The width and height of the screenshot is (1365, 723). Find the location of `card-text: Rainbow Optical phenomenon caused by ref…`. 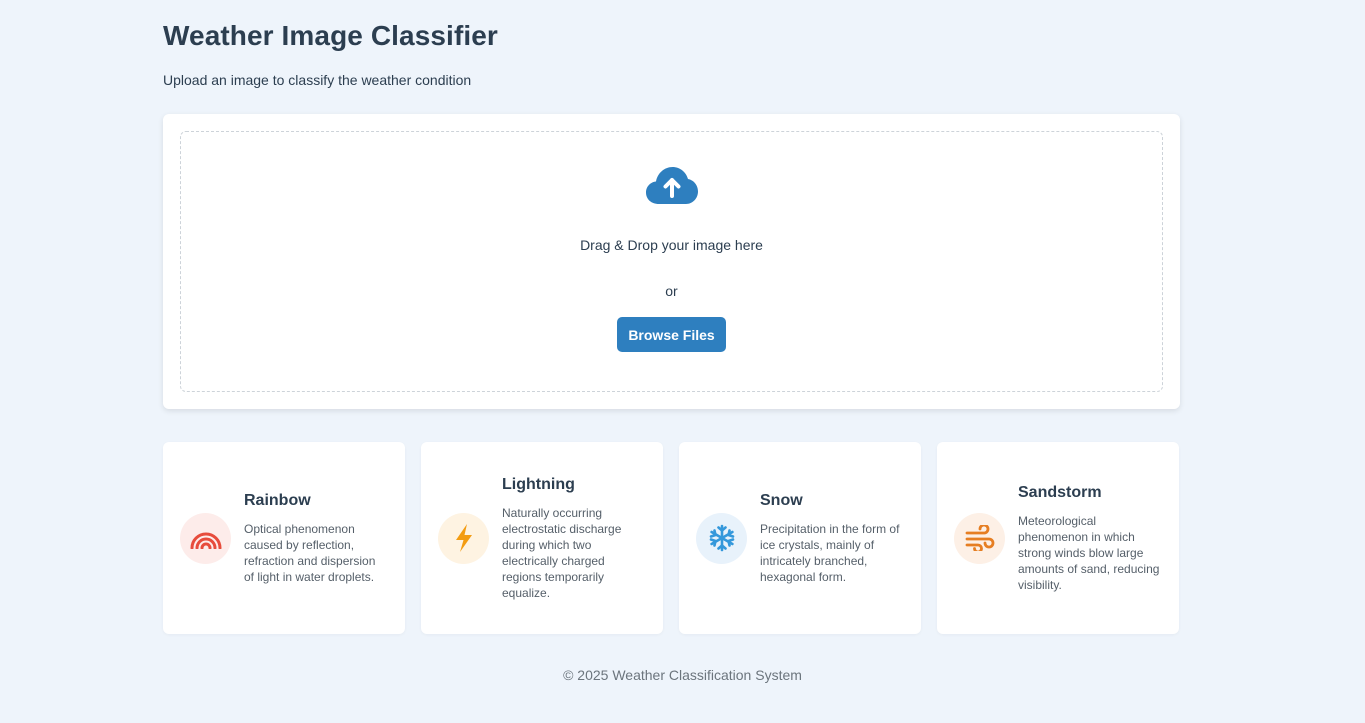

card-text: Rainbow Optical phenomenon caused by ref… is located at coordinates (316, 538).